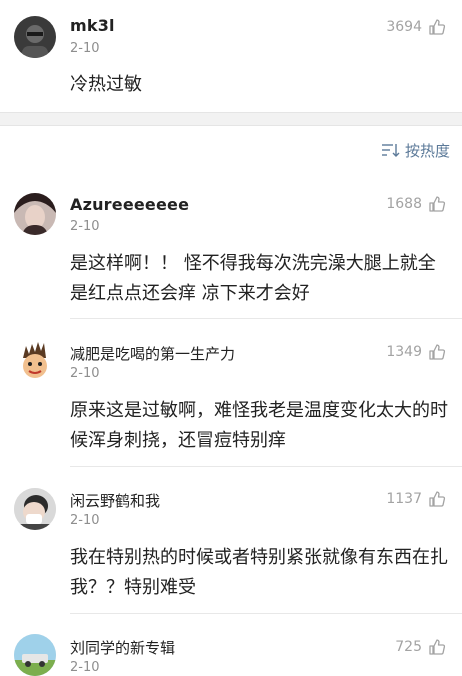  I want to click on like-button: 3694, so click(416, 27).